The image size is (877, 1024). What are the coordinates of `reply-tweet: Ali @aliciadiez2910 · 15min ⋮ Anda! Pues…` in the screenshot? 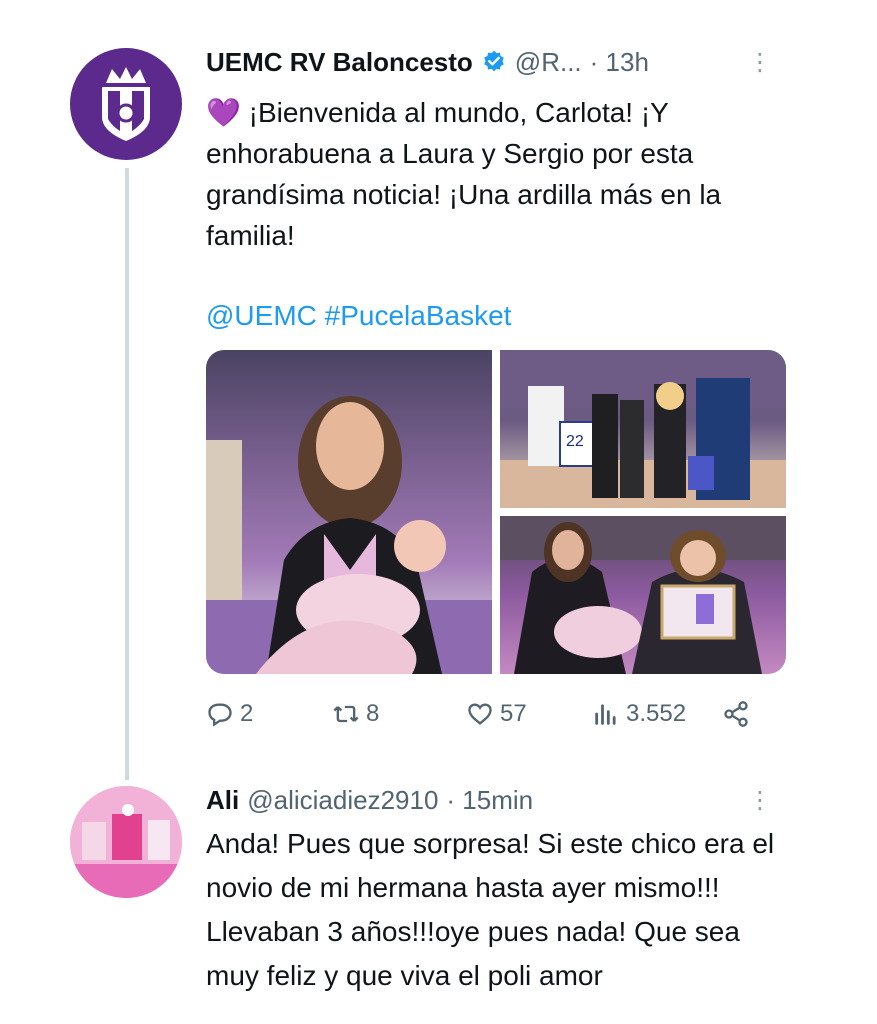 It's located at (496, 888).